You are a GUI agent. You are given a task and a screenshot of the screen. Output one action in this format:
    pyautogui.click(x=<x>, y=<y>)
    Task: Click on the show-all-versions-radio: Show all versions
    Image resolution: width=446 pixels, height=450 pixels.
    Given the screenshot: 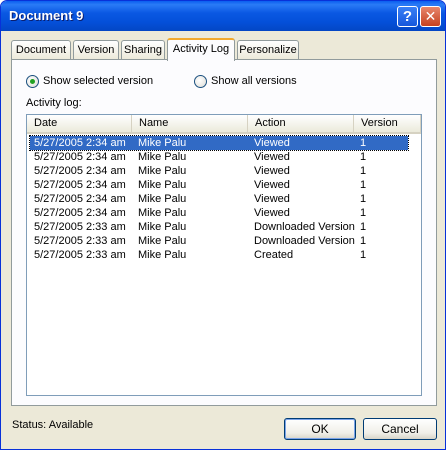 What is the action you would take?
    pyautogui.click(x=254, y=82)
    